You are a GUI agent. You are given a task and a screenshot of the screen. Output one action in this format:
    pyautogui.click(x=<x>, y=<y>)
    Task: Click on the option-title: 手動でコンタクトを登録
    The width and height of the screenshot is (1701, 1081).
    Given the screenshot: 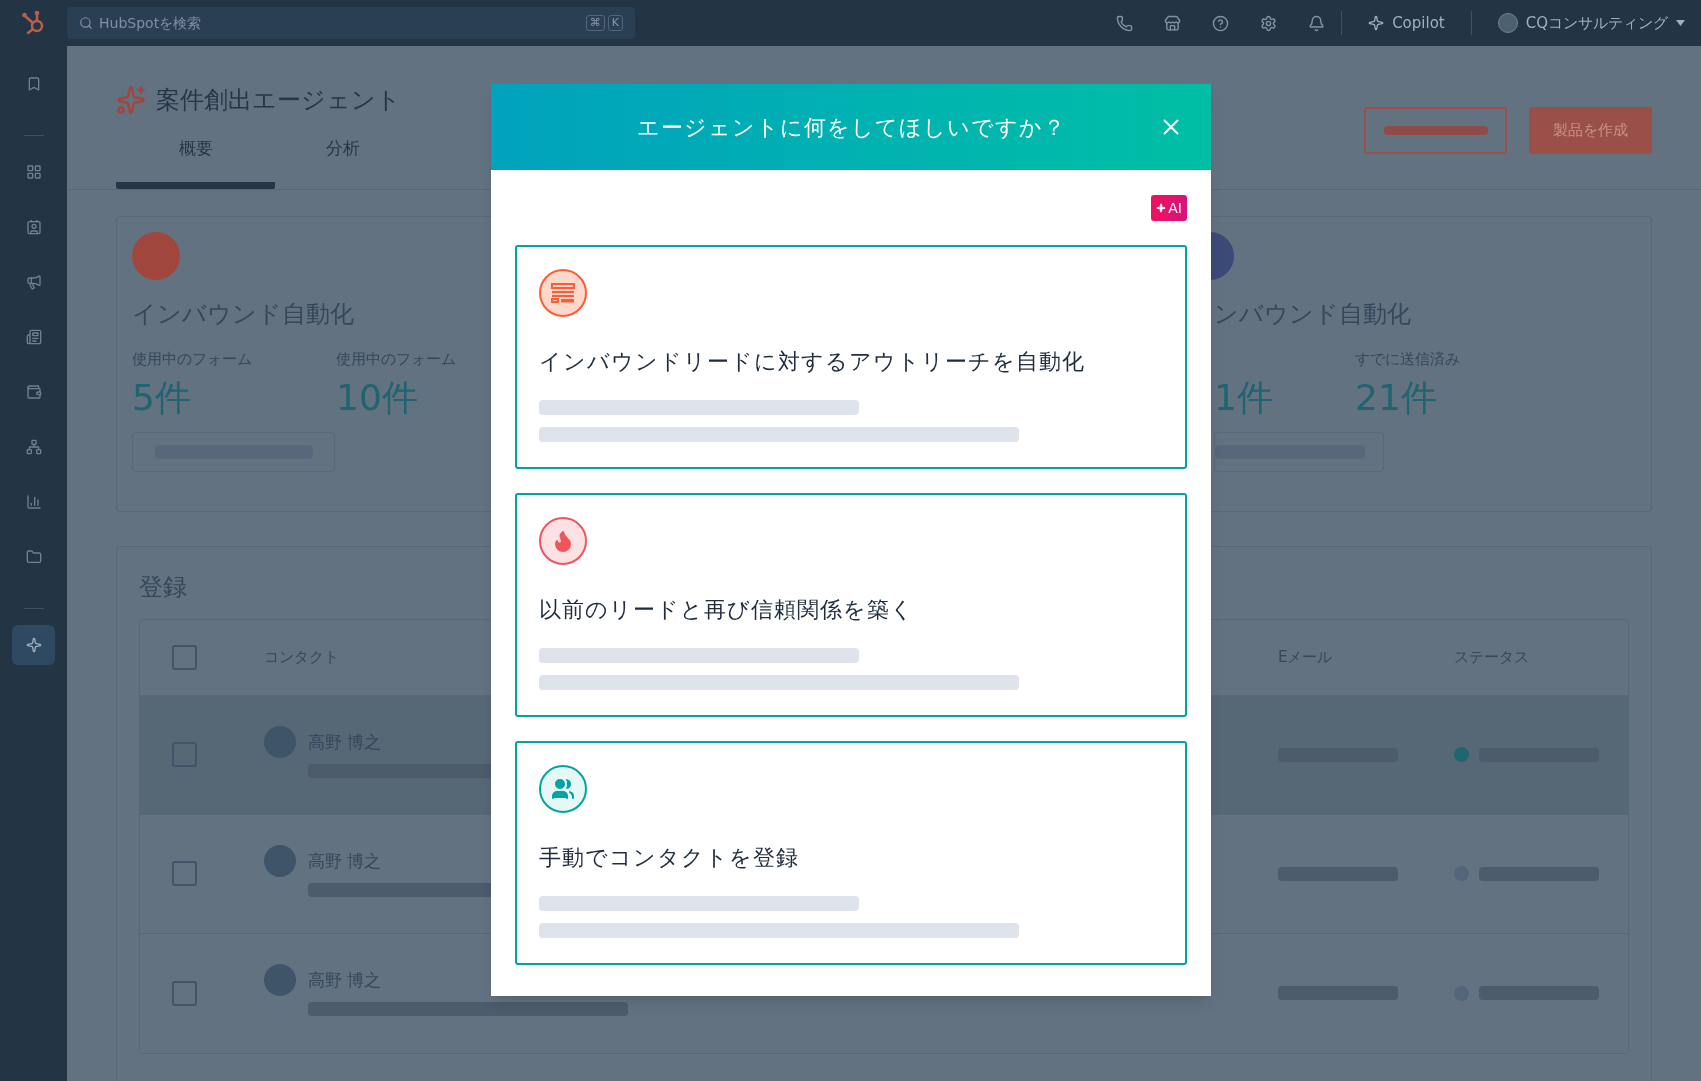 What is the action you would take?
    pyautogui.click(x=669, y=858)
    